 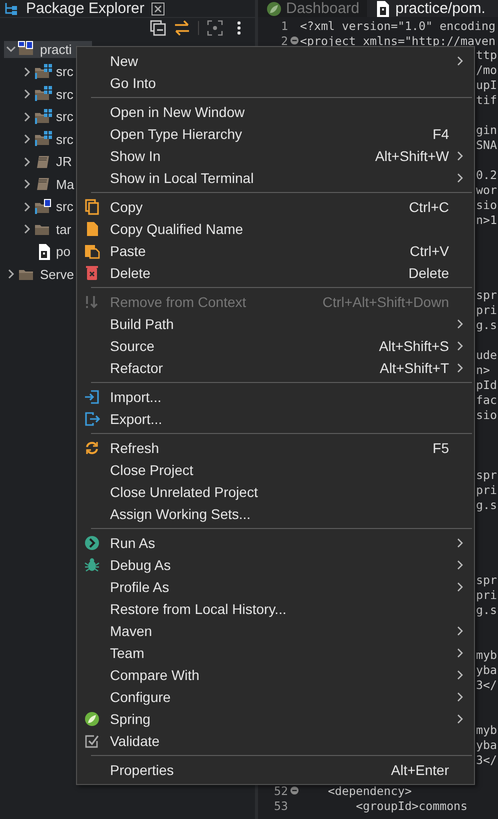 I want to click on code-line: upI, so click(x=486, y=85).